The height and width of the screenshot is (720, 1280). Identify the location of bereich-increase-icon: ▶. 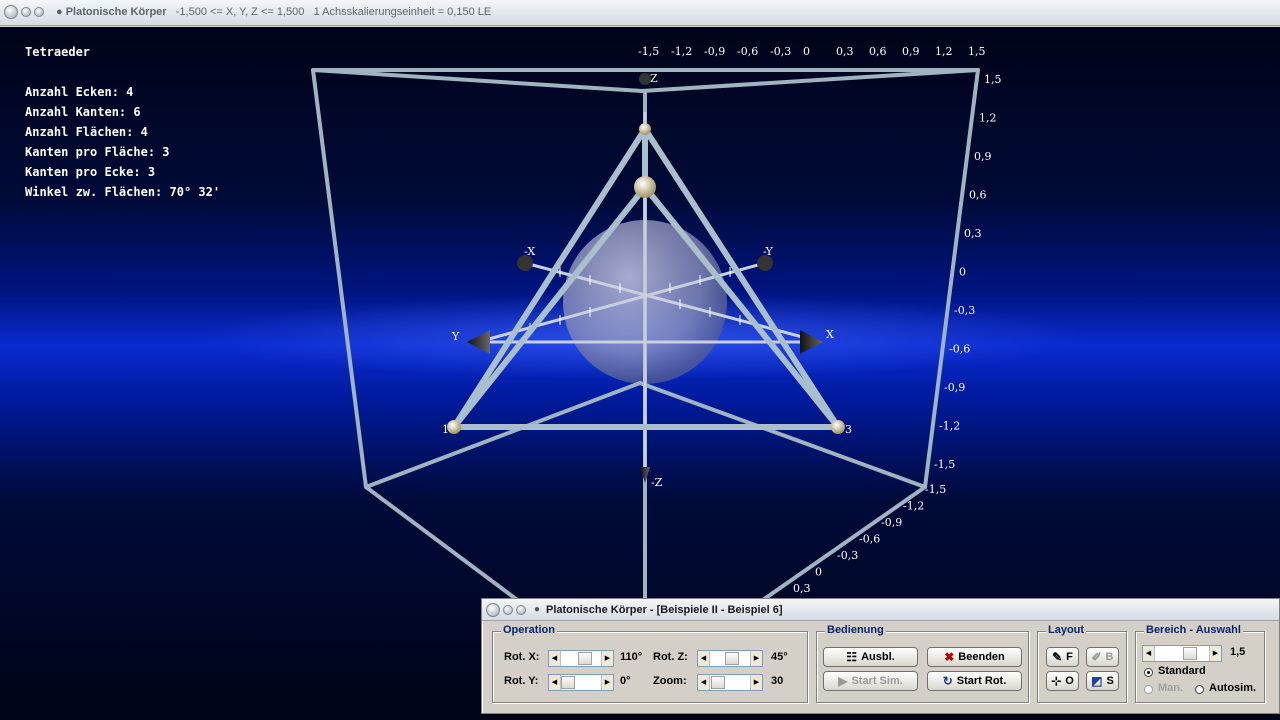
(1215, 653).